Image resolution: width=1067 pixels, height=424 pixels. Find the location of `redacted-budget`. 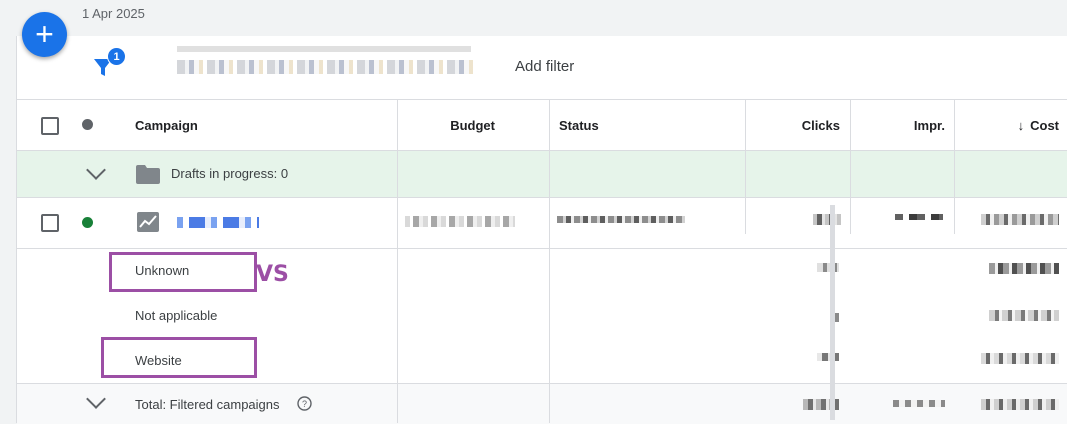

redacted-budget is located at coordinates (460, 221).